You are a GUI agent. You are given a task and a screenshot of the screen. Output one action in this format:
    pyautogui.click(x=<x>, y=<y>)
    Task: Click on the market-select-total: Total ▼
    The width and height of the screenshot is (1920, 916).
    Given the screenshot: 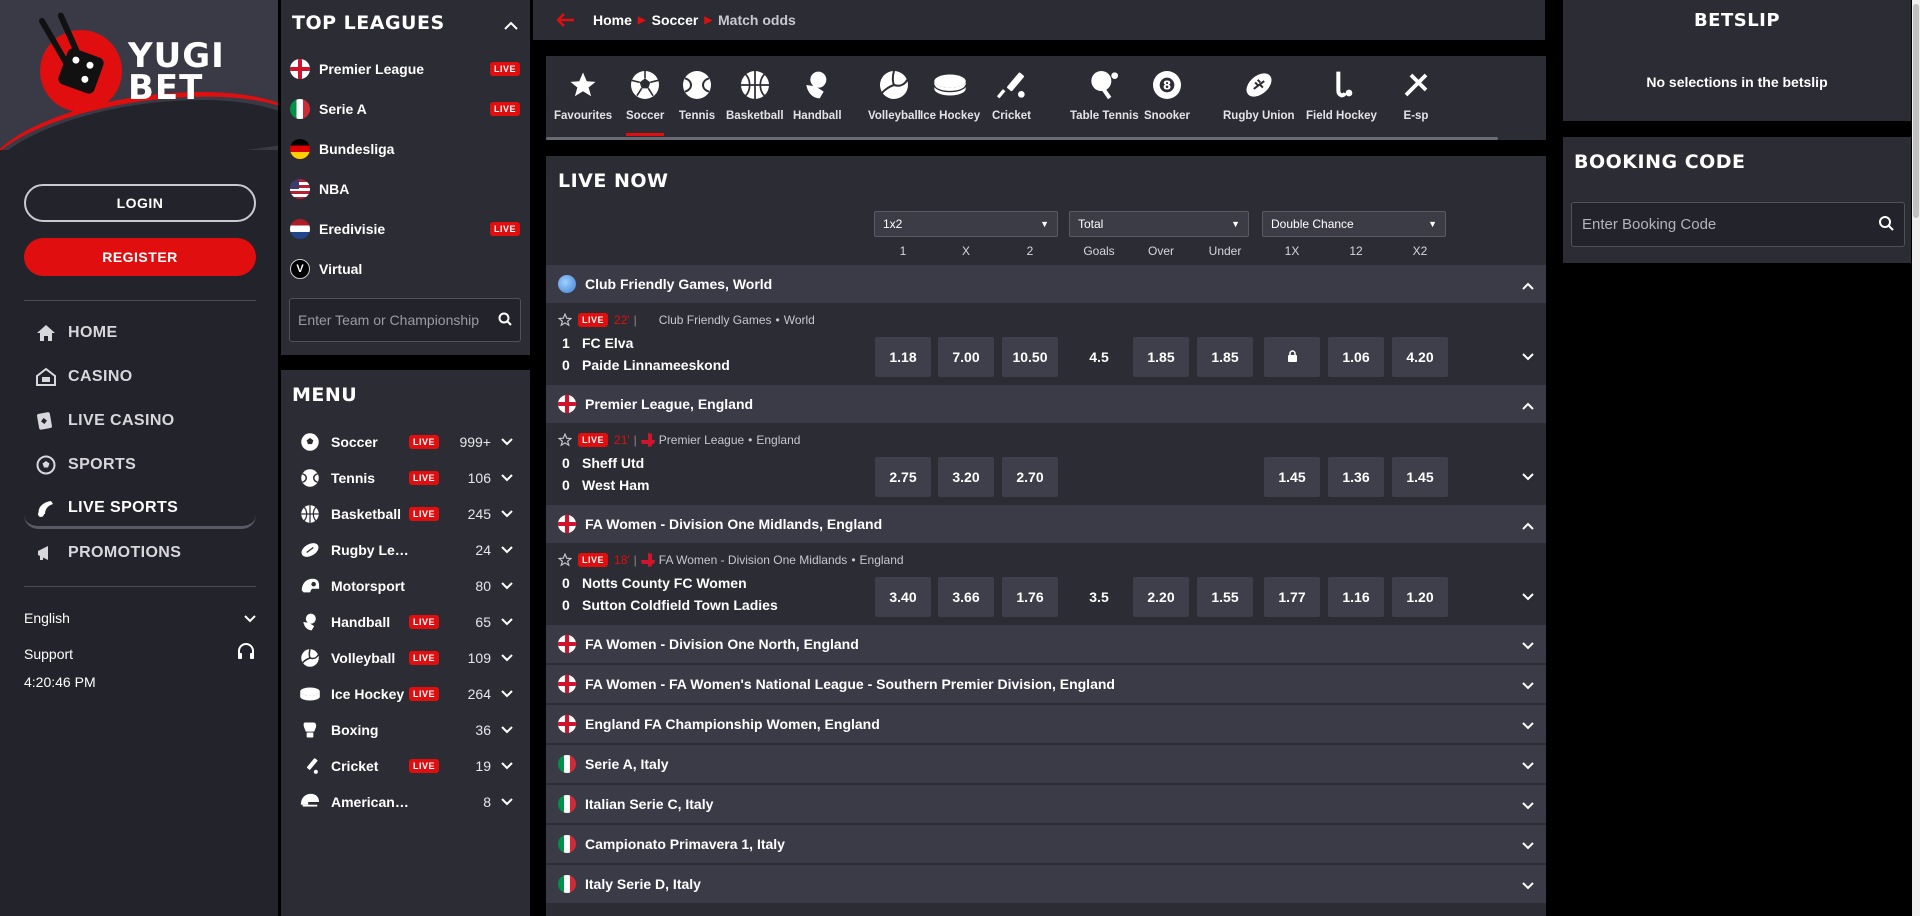 What is the action you would take?
    pyautogui.click(x=1159, y=224)
    